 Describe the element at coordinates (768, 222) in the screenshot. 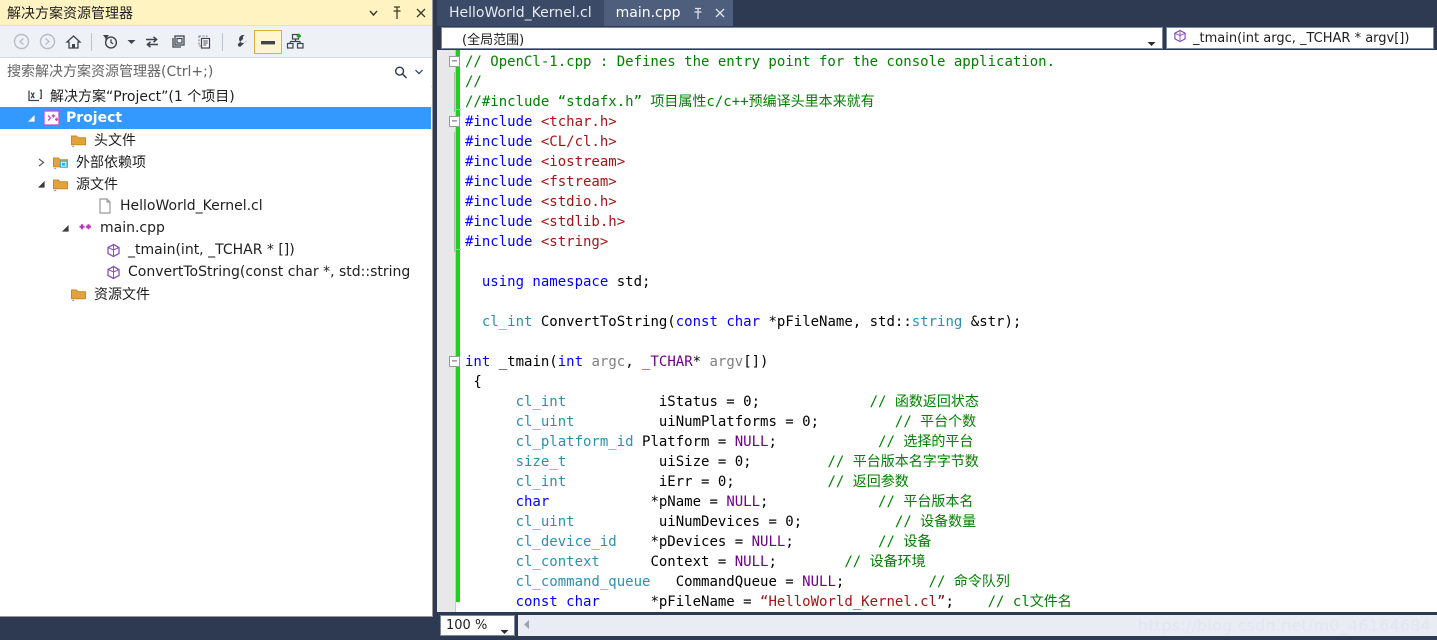

I see `code-line: #include <stdlib.h>` at that location.